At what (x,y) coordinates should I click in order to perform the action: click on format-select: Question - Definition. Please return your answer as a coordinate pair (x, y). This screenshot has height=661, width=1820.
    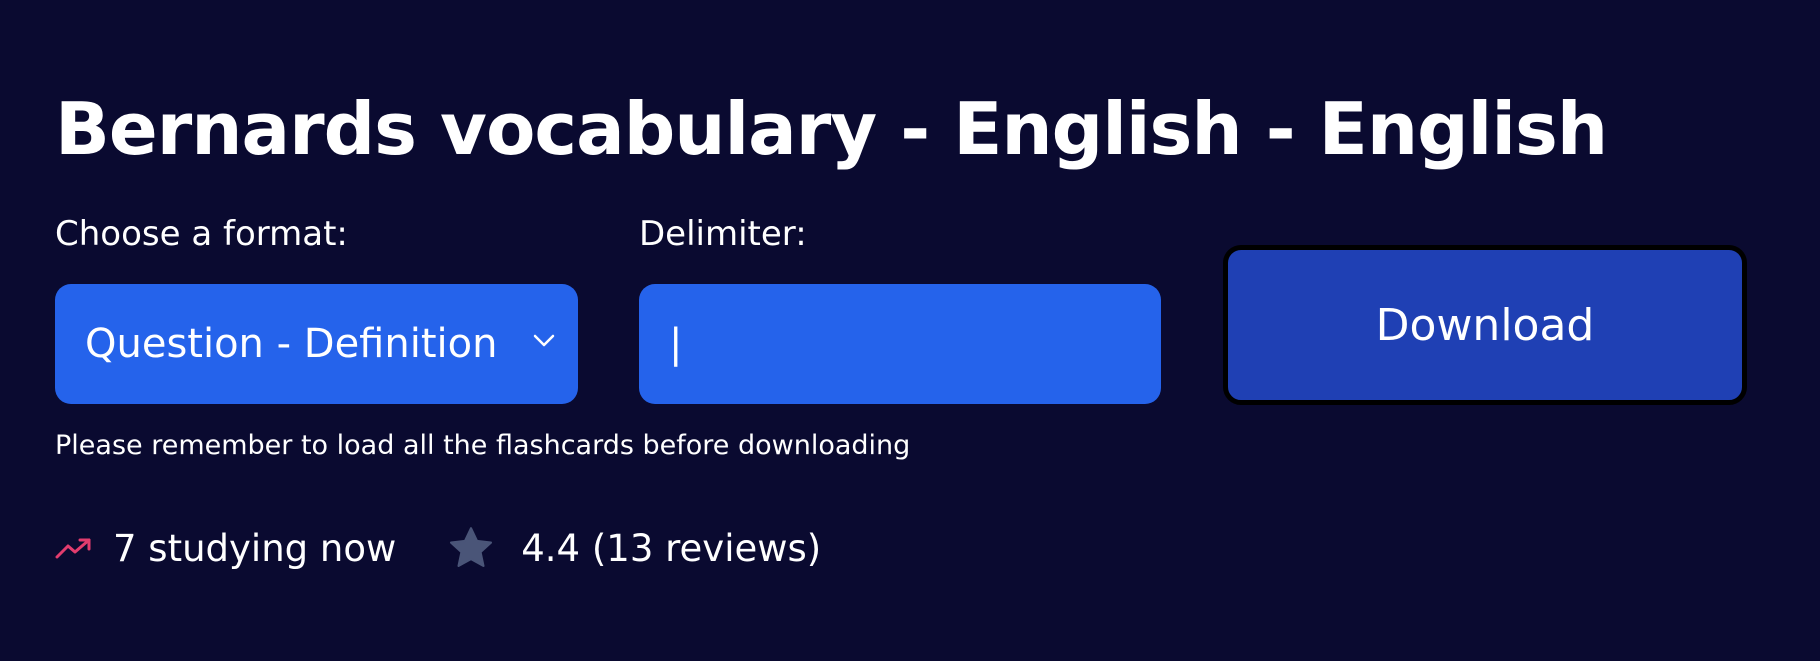
    Looking at the image, I should click on (316, 344).